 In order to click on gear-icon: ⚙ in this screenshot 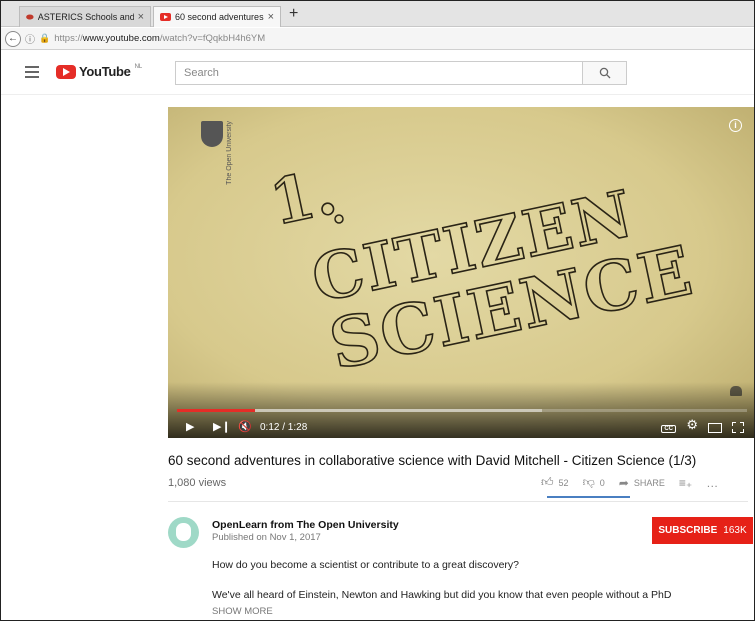, I will do `click(692, 424)`.